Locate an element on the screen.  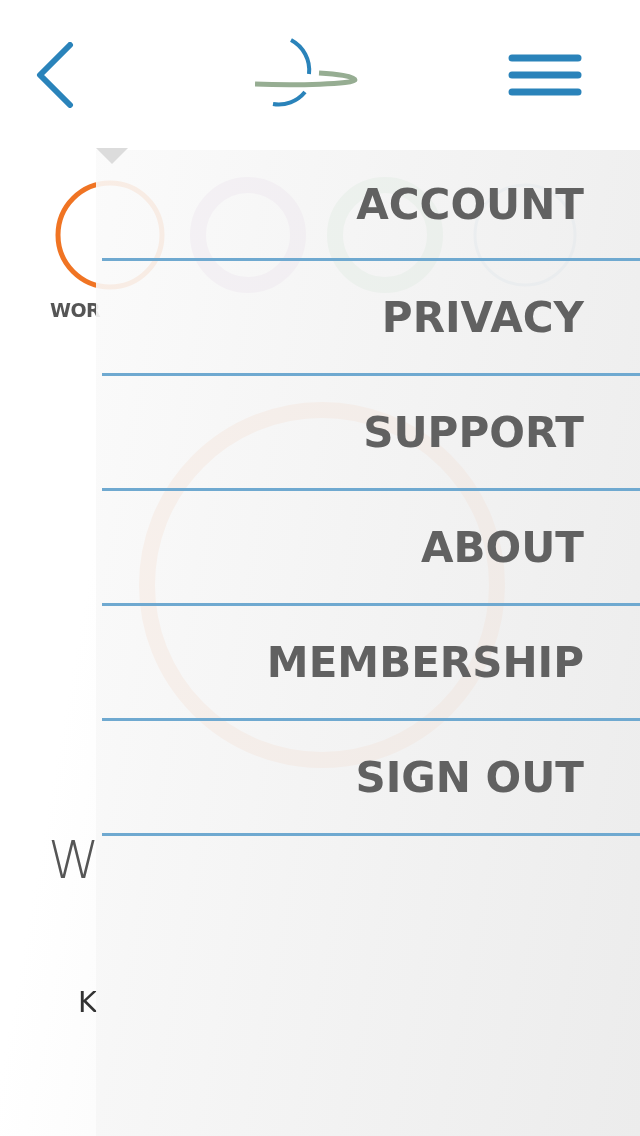
menu-item: SUPPORT is located at coordinates (371, 433).